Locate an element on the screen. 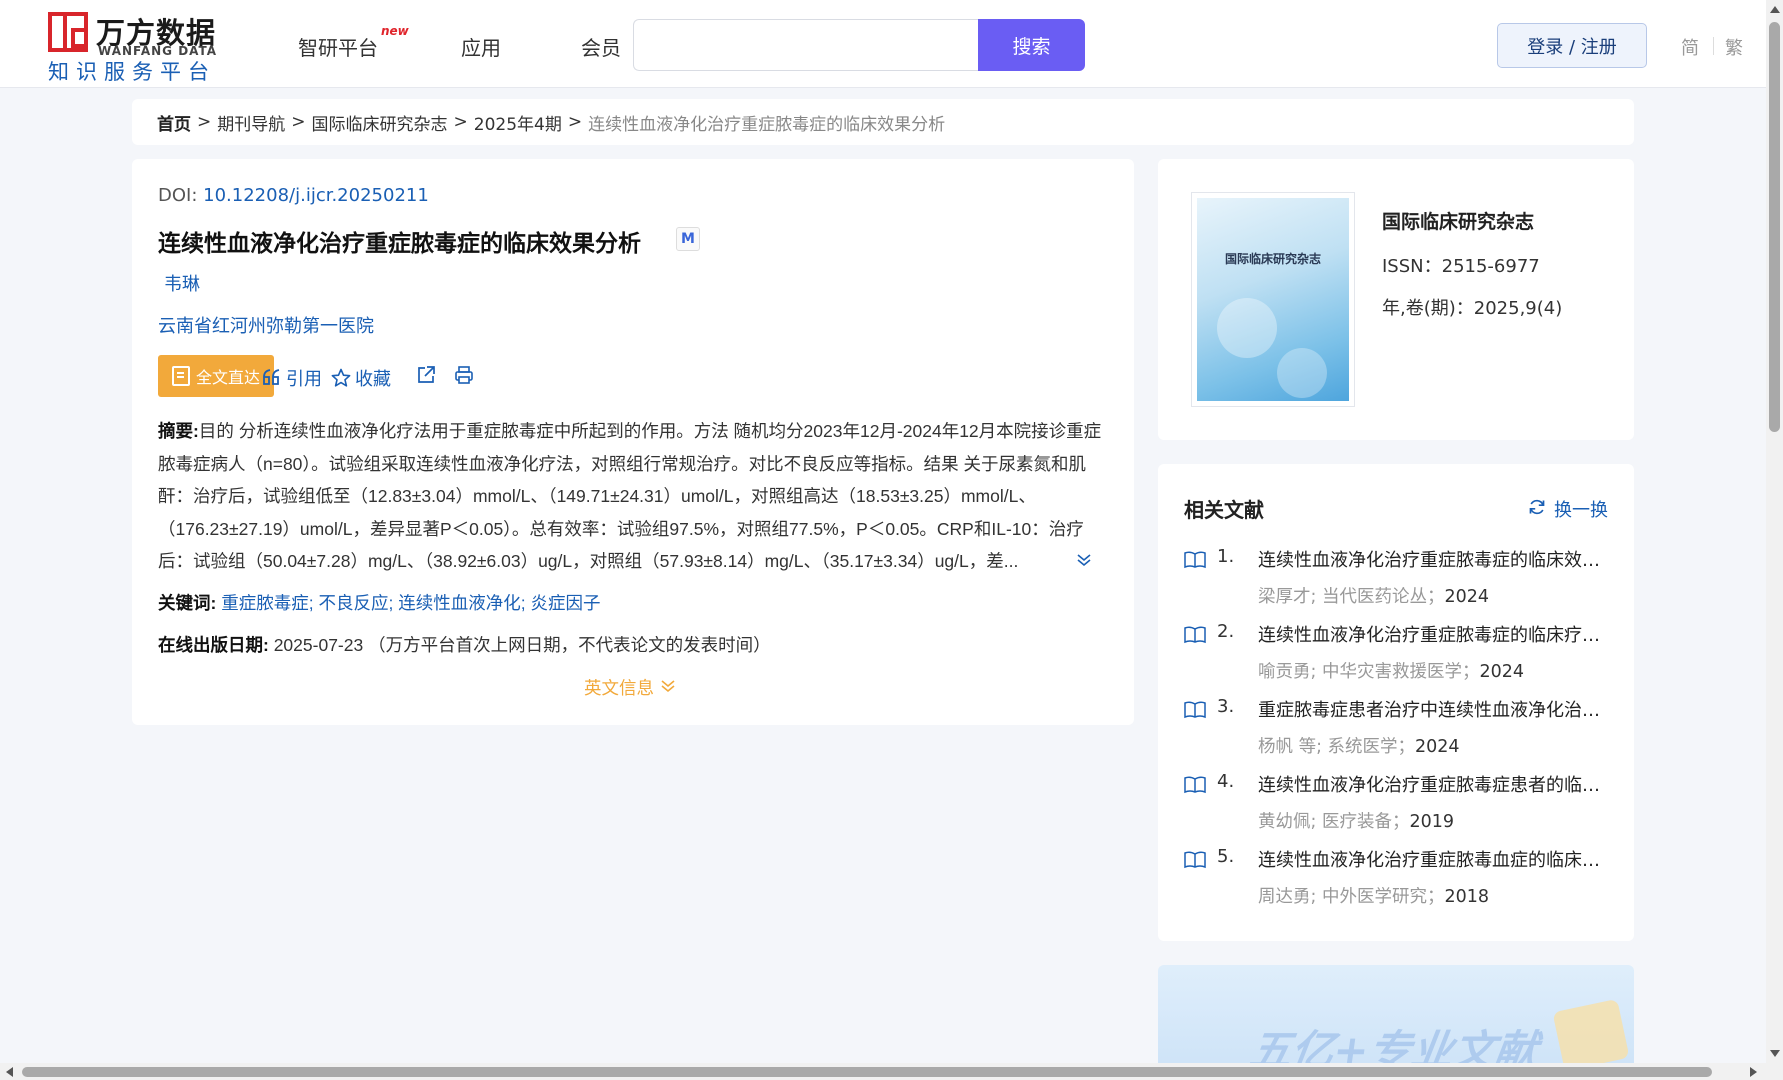 The width and height of the screenshot is (1783, 1080). related-meta: 周达勇; 中外医学研究；2018 is located at coordinates (1373, 895).